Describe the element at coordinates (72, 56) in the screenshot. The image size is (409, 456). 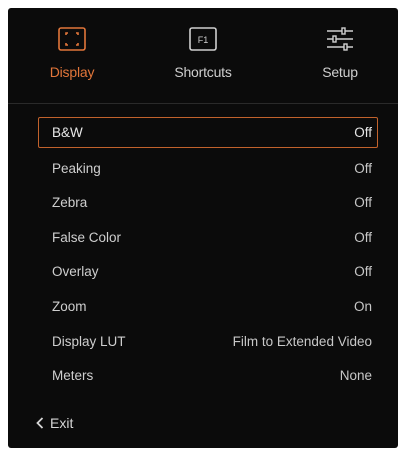
I see `tab-display: Display` at that location.